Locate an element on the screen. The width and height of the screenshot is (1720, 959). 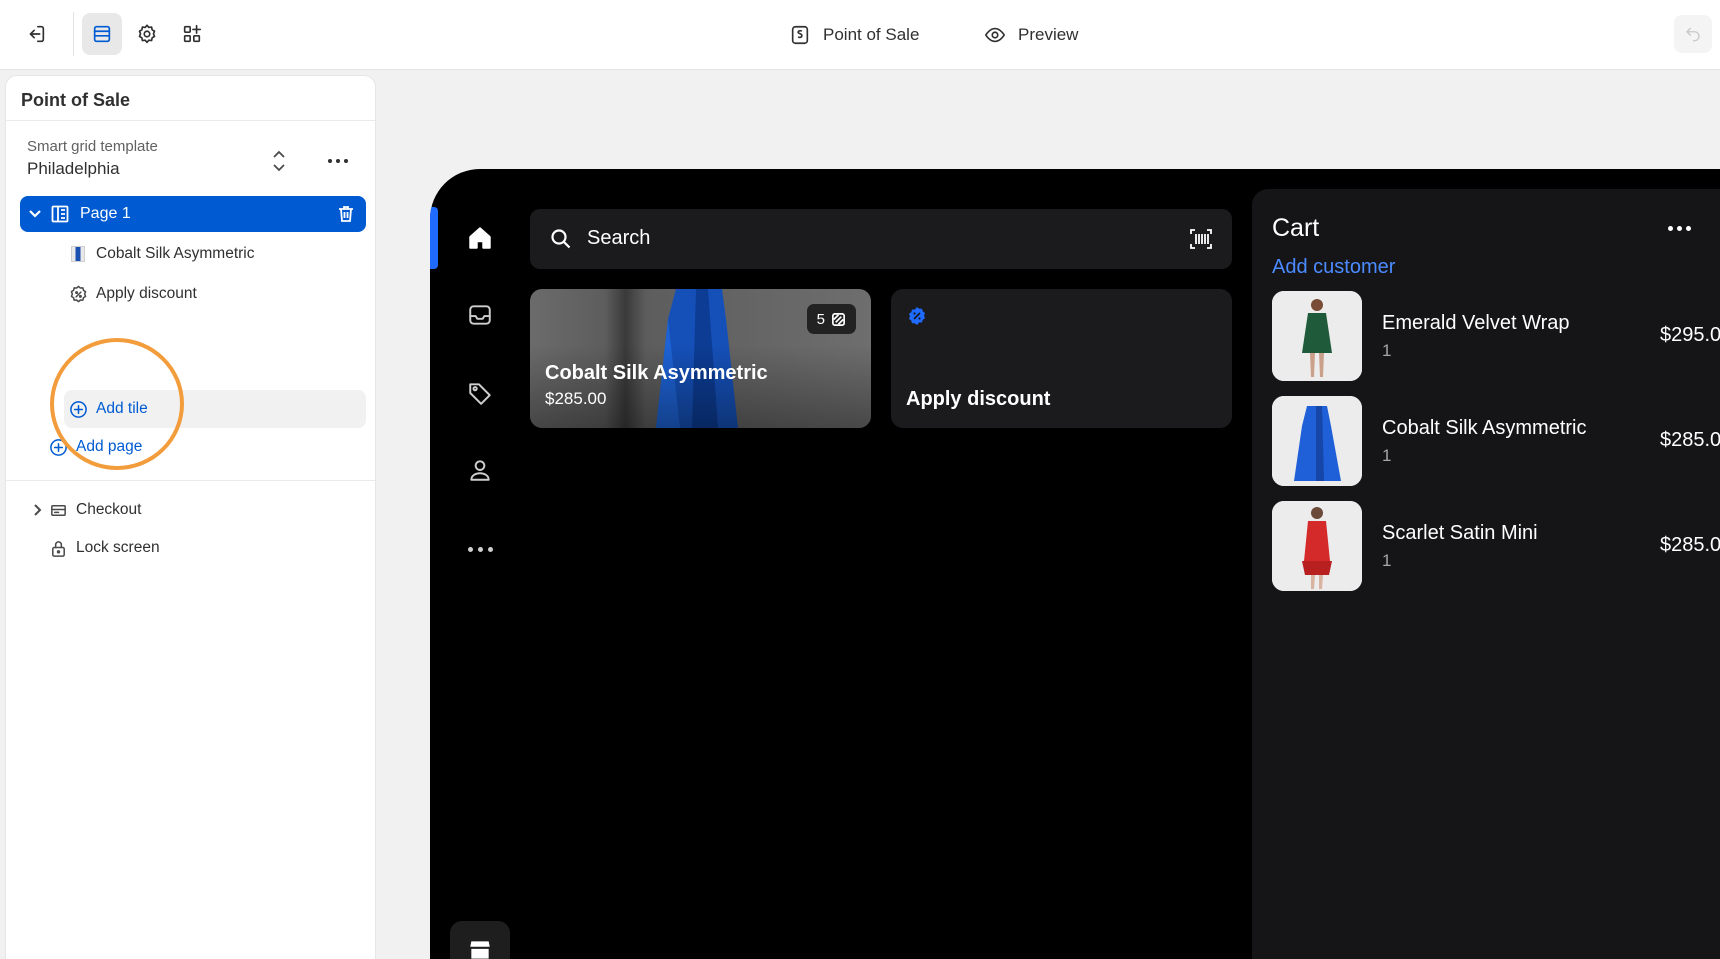
cart-item-name: Emerald Velvet Wrap is located at coordinates (1476, 323).